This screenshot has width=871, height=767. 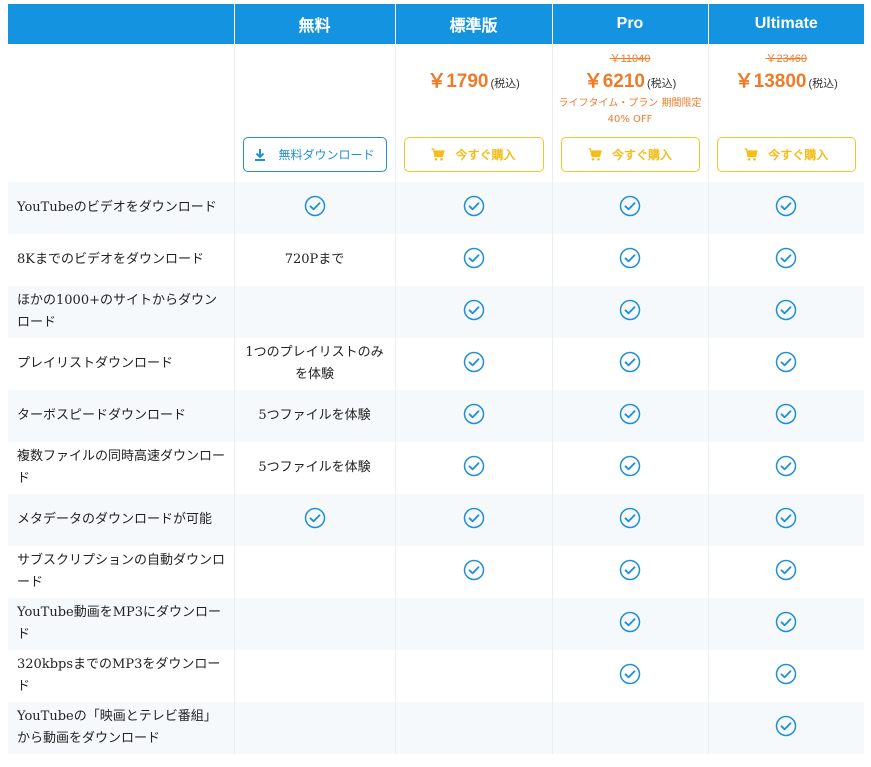 I want to click on pro-buy-button: 今すぐ購入, so click(x=630, y=154).